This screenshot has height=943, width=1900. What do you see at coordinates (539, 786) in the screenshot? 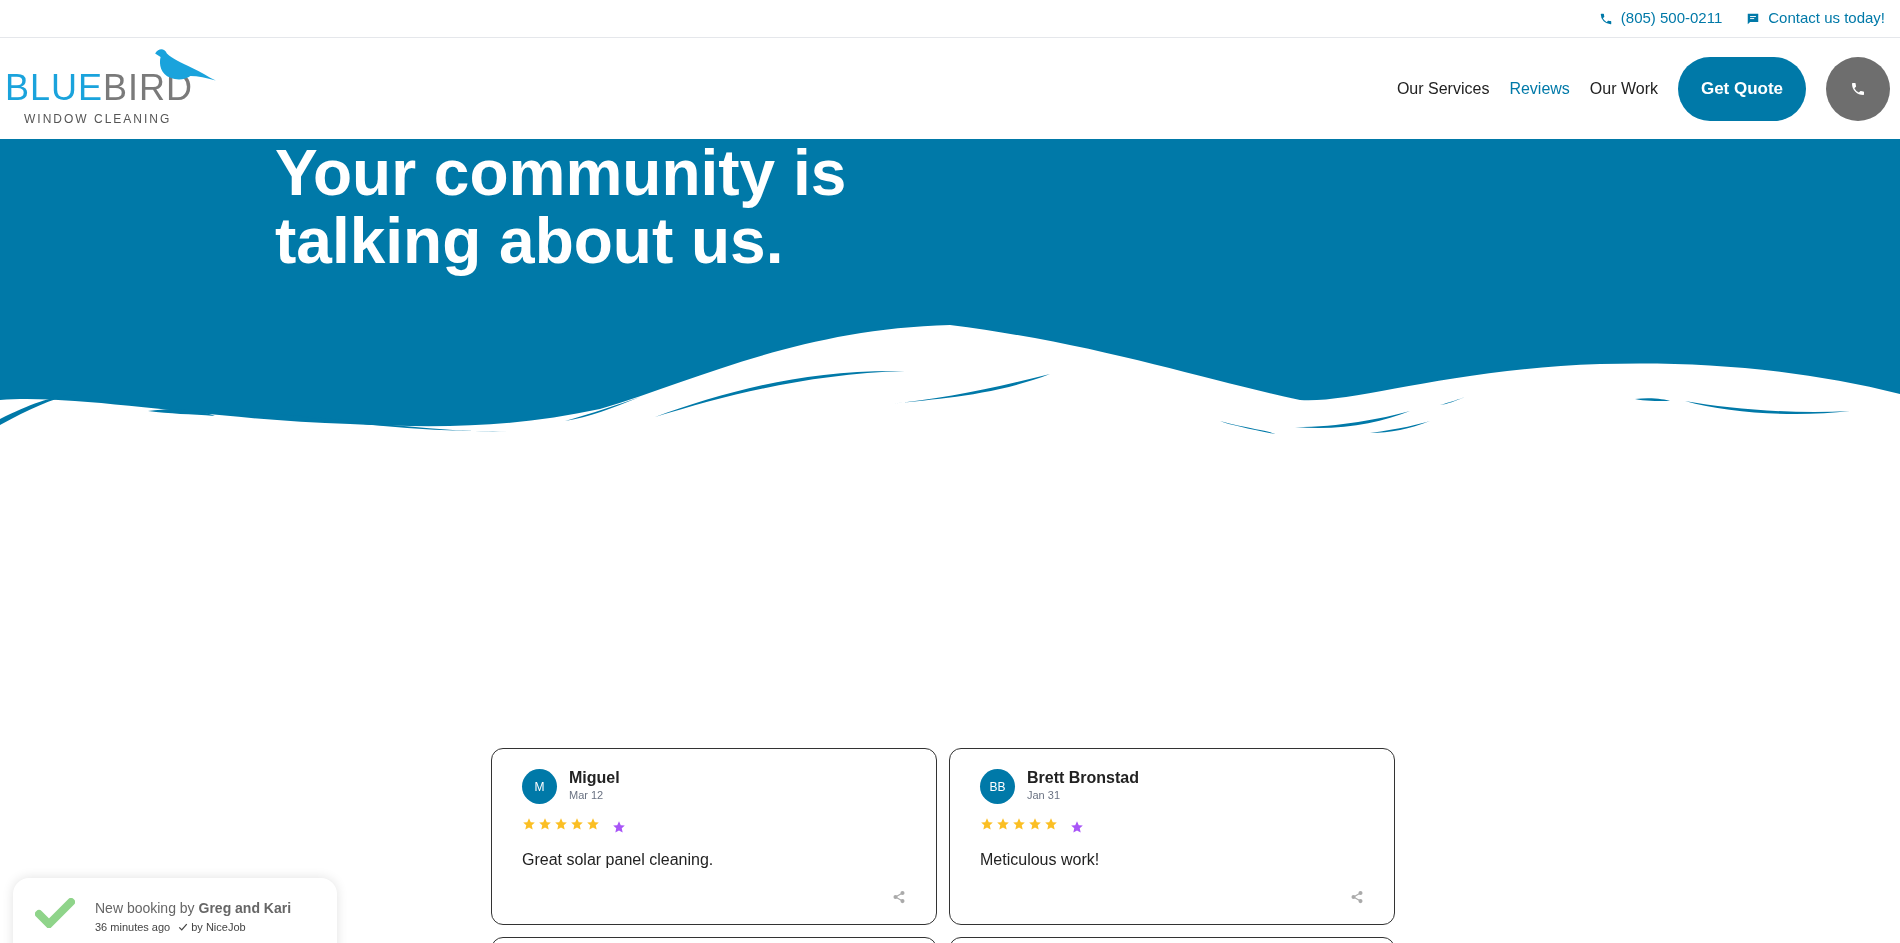
I see `avatar: M` at bounding box center [539, 786].